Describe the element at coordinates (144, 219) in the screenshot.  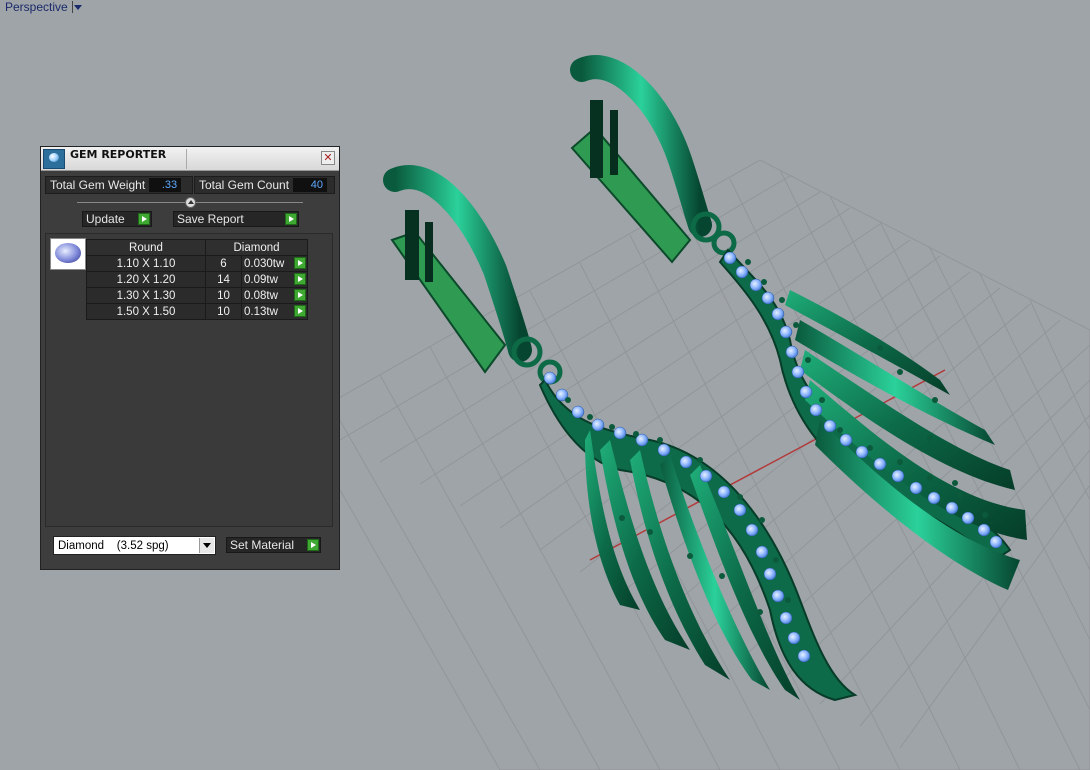
I see `update-play-icon` at that location.